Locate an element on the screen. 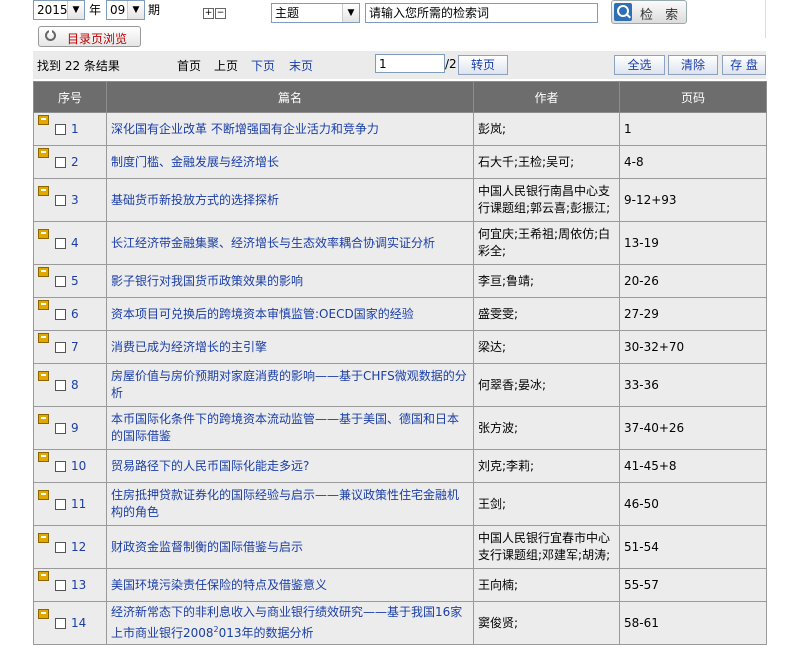 Image resolution: width=789 pixels, height=664 pixels. article-title-link: 基础货币新投放方式的选择探析 is located at coordinates (195, 200).